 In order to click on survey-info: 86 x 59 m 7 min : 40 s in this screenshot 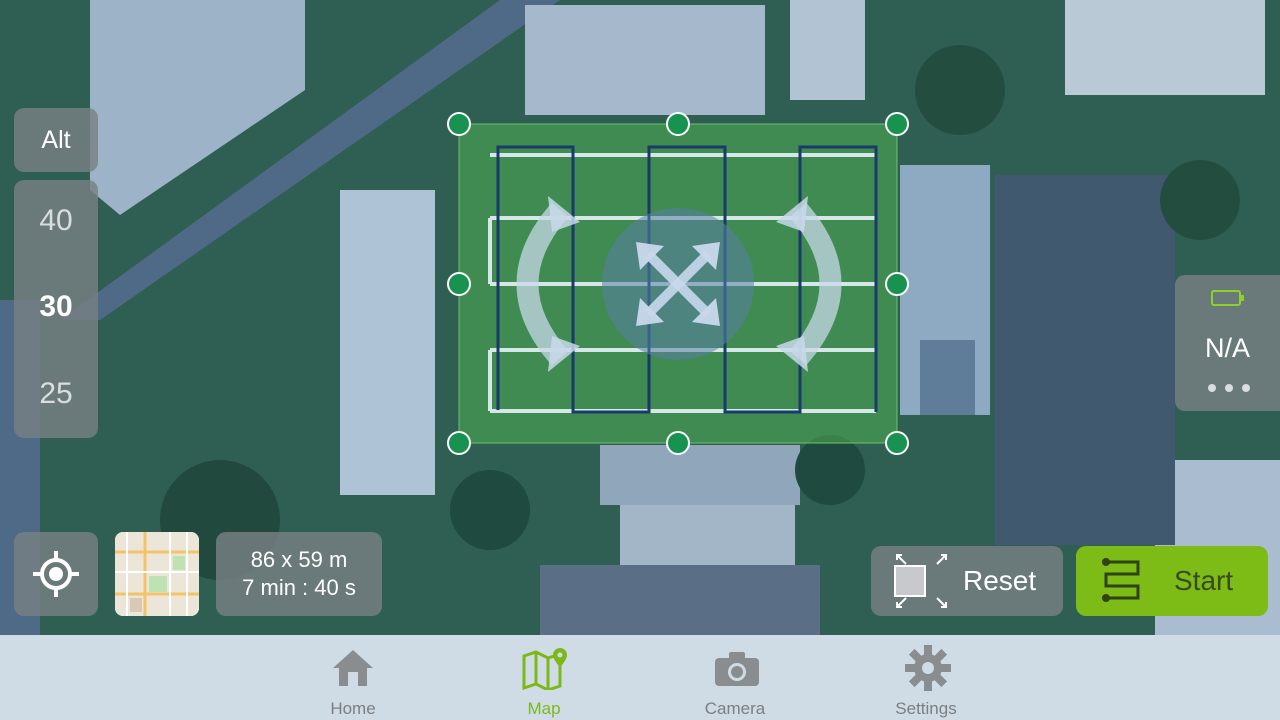, I will do `click(299, 574)`.